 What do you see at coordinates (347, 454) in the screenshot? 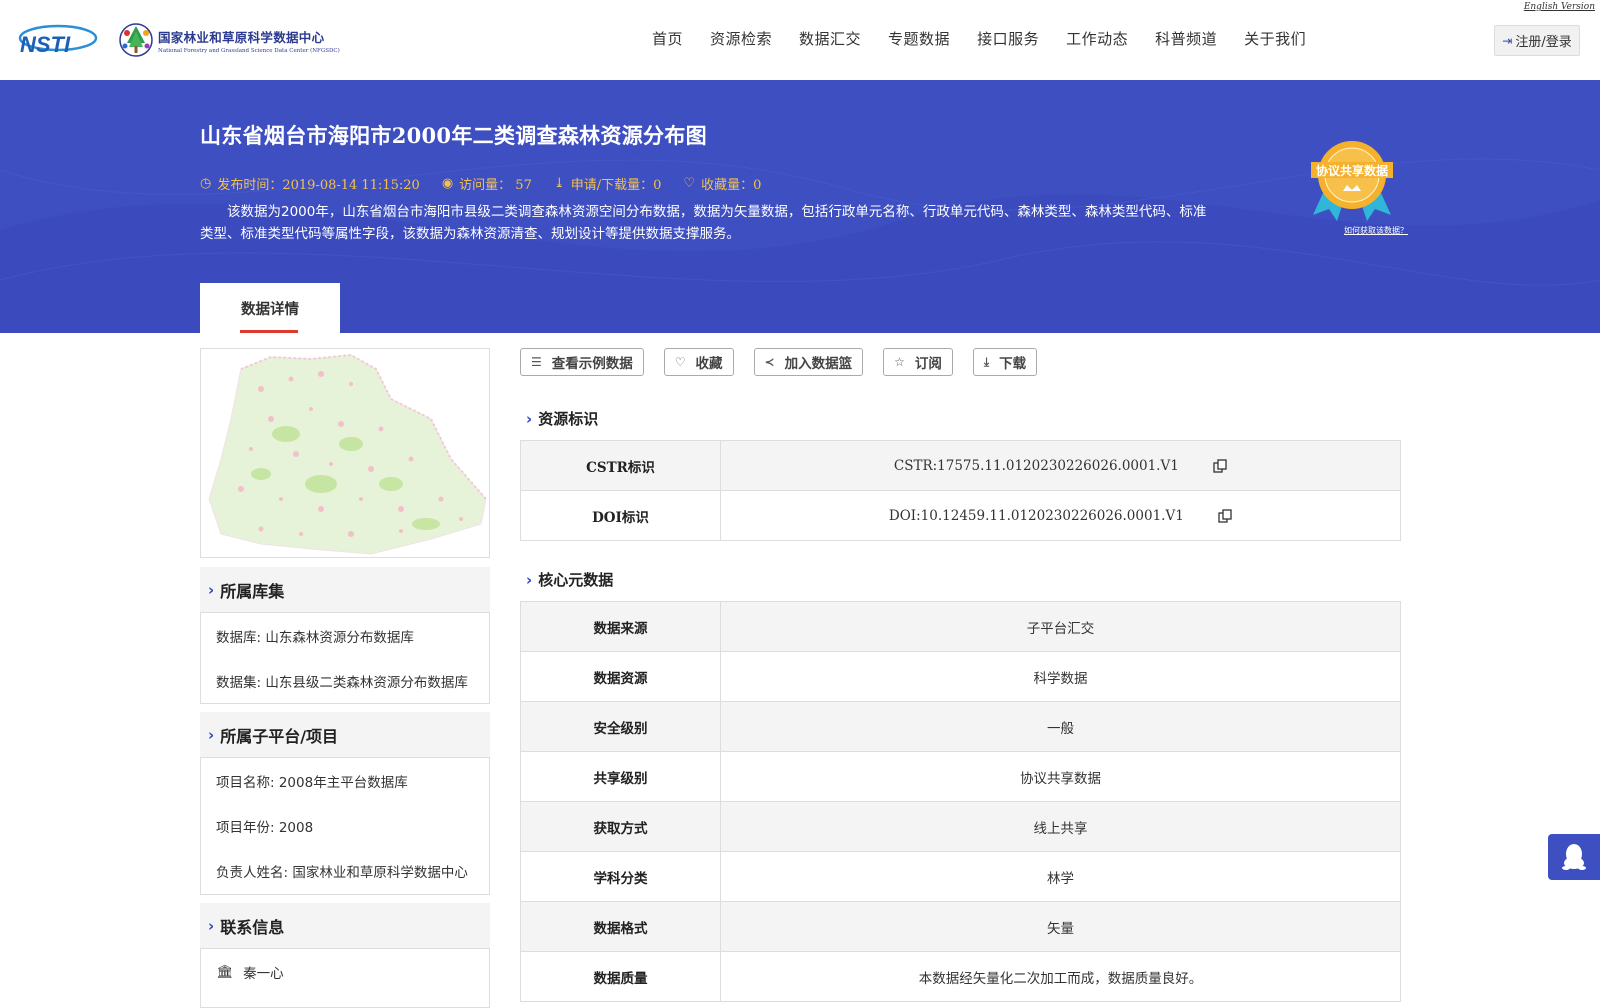
I see `map-preview-image` at bounding box center [347, 454].